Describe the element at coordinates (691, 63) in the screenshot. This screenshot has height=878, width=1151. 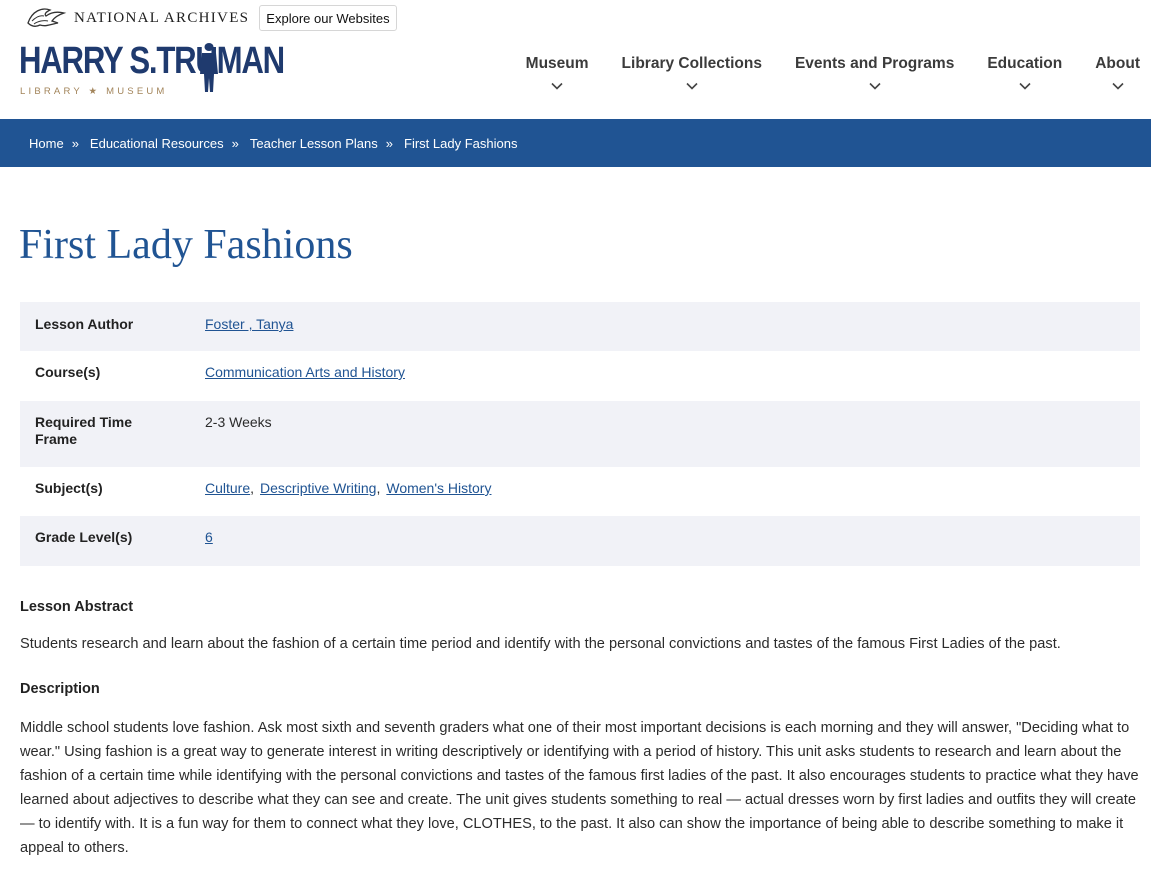
I see `nav-label: Library Collections` at that location.